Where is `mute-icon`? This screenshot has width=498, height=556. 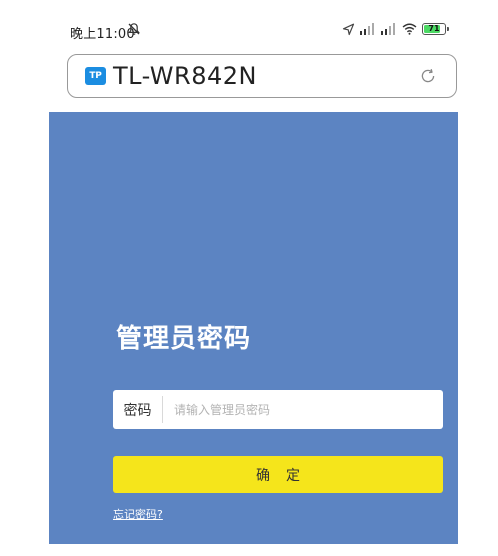 mute-icon is located at coordinates (134, 29).